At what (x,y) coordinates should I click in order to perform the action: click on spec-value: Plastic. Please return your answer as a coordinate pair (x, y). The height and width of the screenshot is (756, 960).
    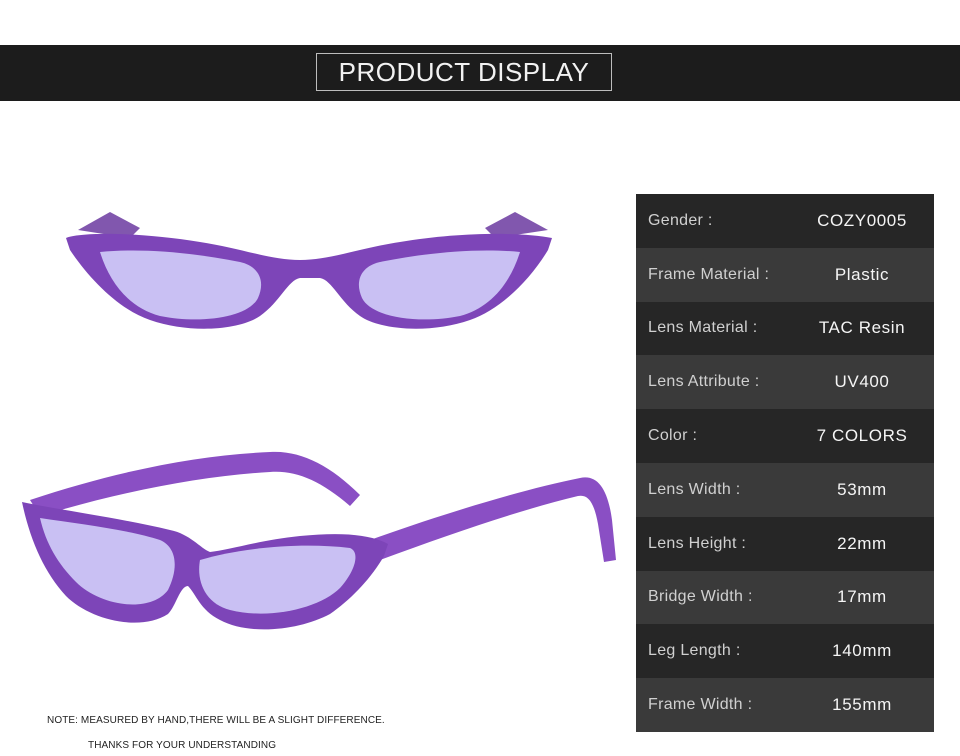
    Looking at the image, I should click on (862, 274).